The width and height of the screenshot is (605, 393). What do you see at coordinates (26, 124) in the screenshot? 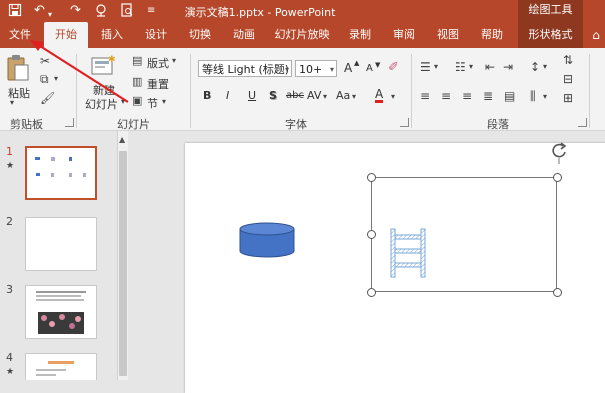
I see `clipboard-group-label: 剪贴板` at bounding box center [26, 124].